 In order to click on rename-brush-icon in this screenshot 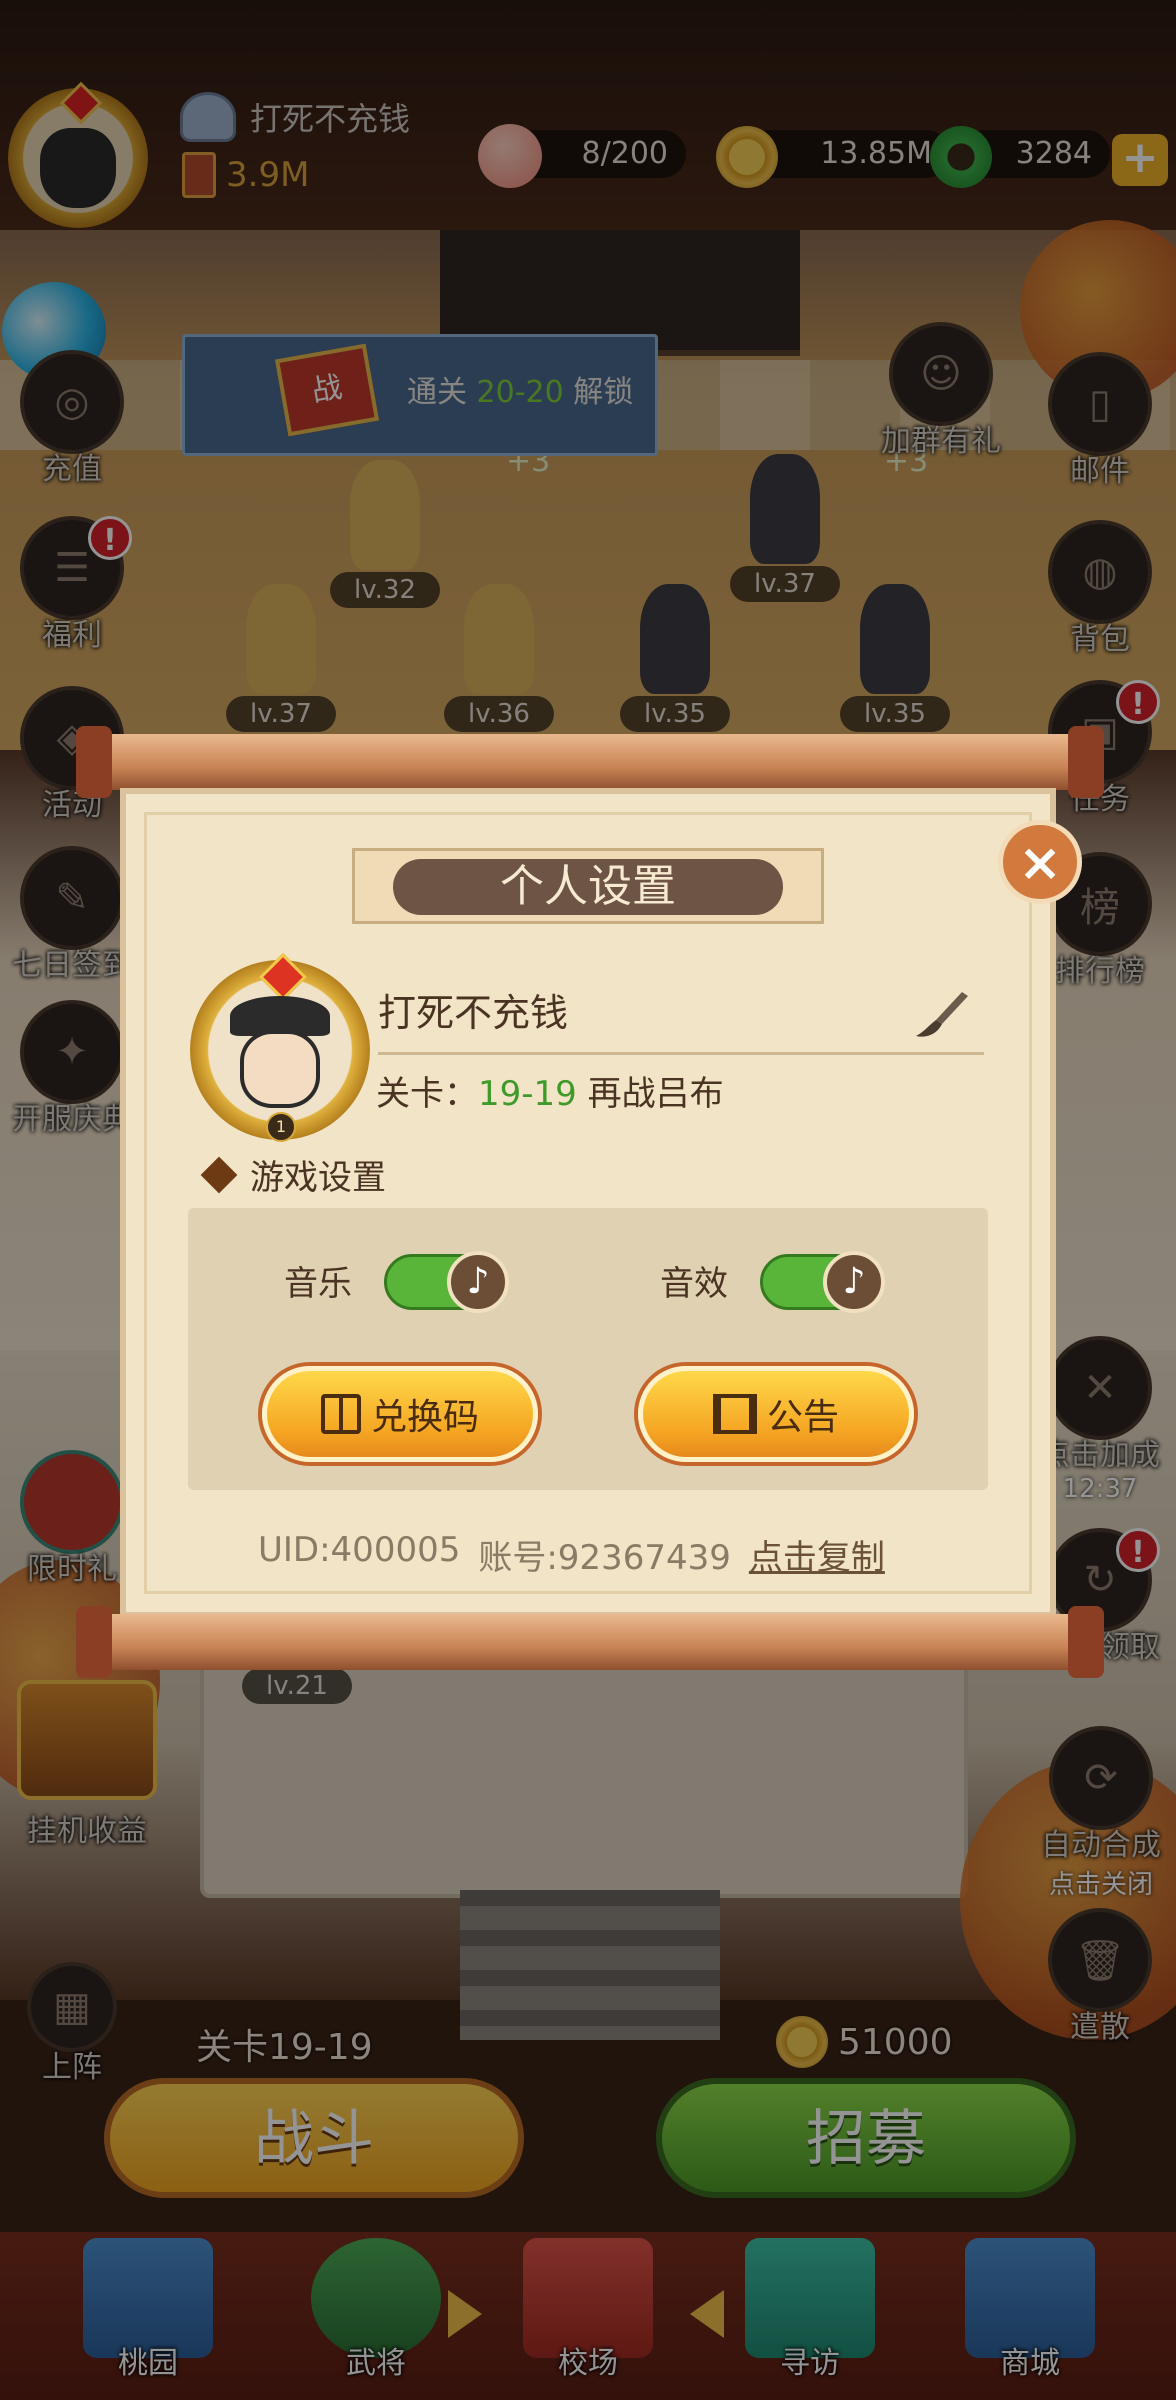, I will do `click(943, 1015)`.